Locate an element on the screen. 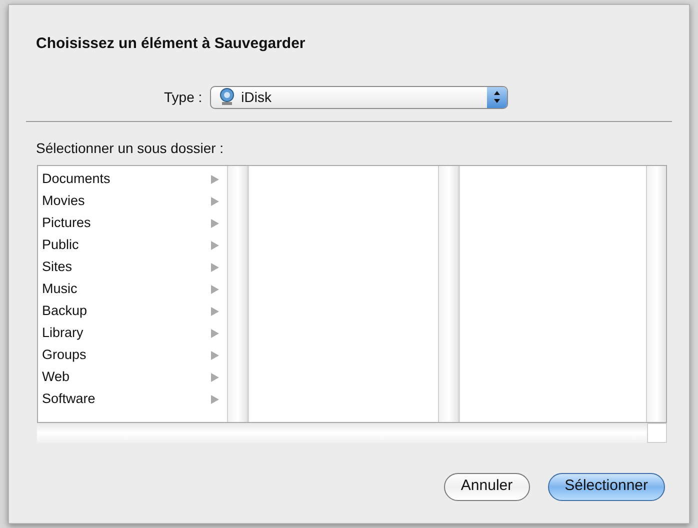 Image resolution: width=698 pixels, height=528 pixels. folder-row: Pictures is located at coordinates (132, 223).